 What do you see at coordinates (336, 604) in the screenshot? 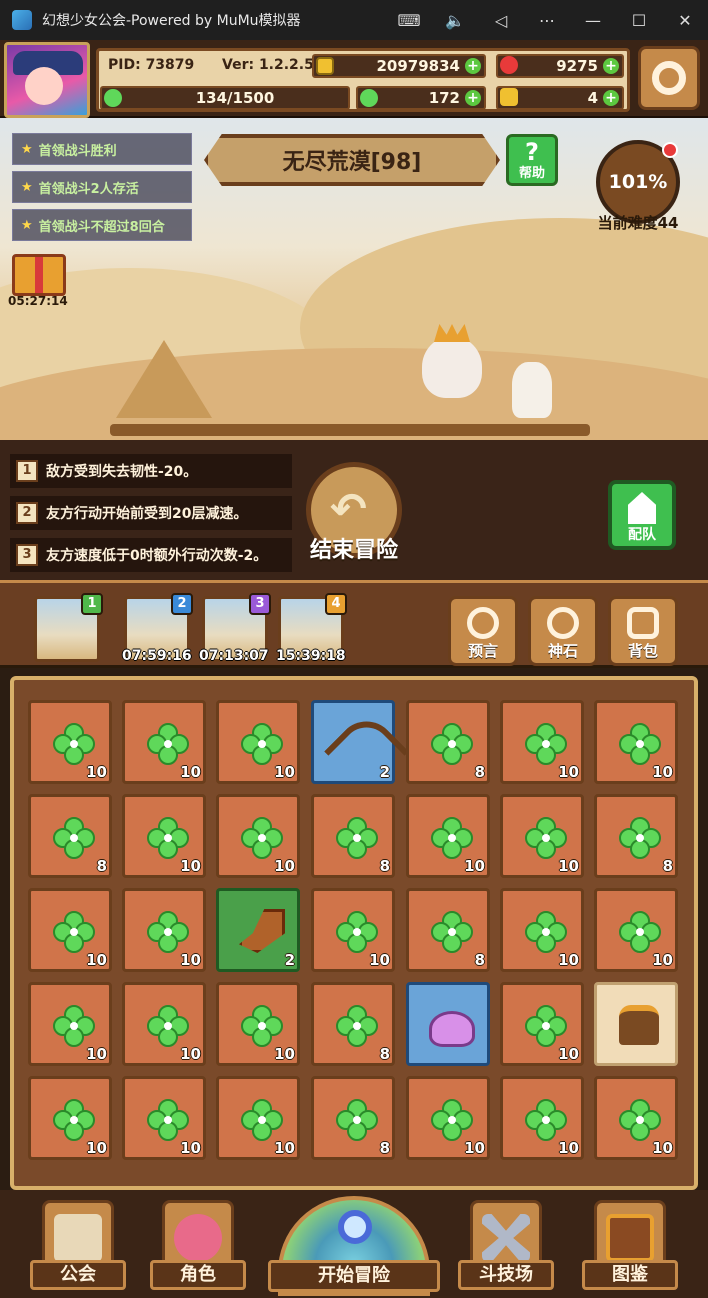
I see `slot-badge: 4` at bounding box center [336, 604].